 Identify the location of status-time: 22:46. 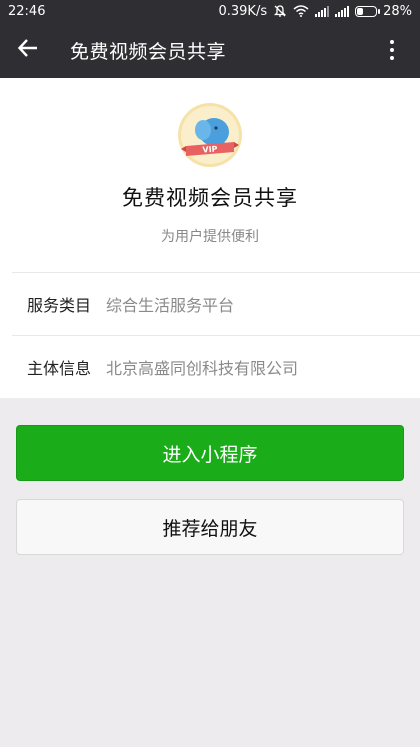
(27, 11).